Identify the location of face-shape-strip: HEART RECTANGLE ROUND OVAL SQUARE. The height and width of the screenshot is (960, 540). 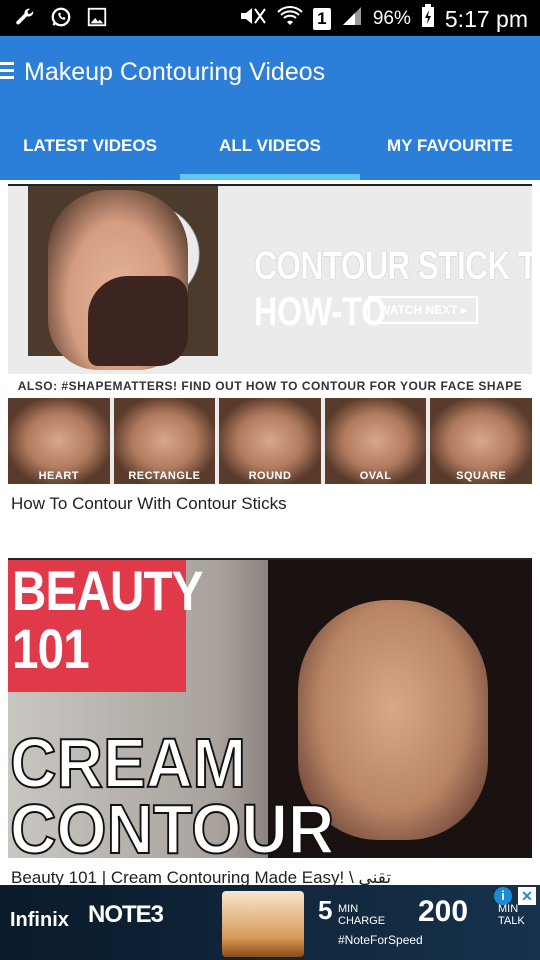
(270, 441).